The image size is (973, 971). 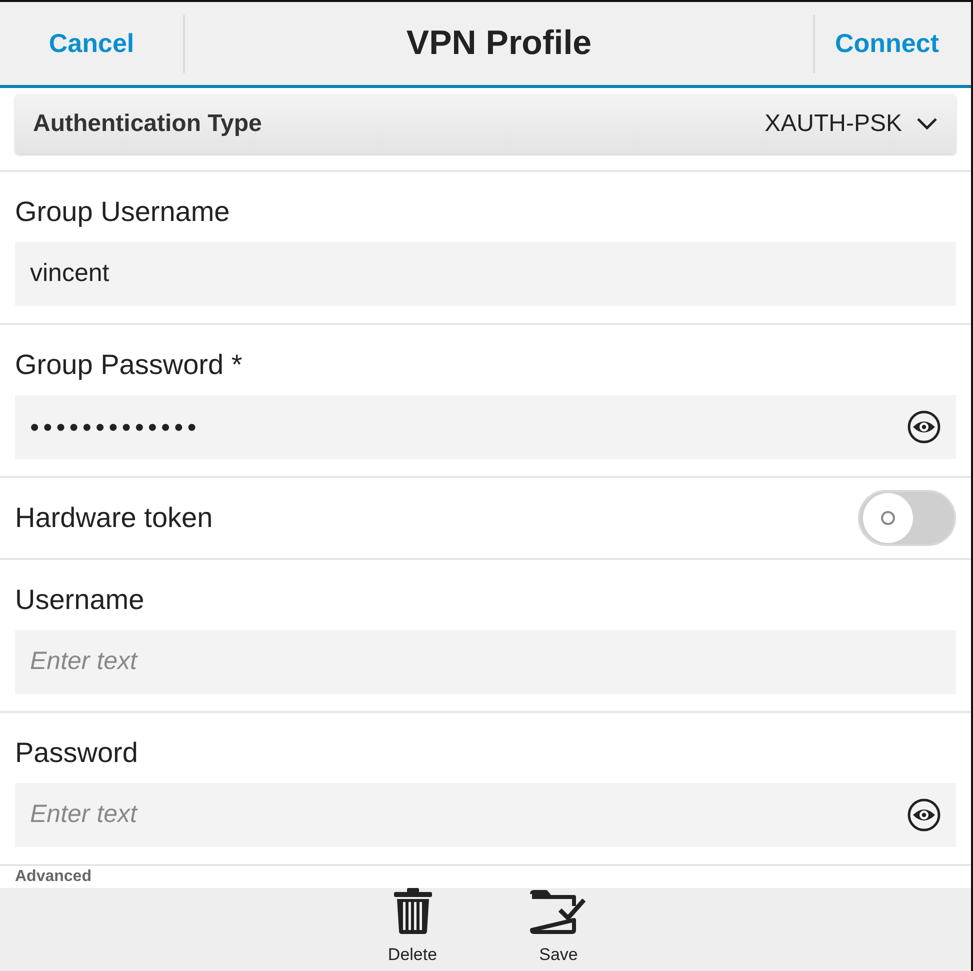 I want to click on field-value: •••••••••••••, so click(x=116, y=427).